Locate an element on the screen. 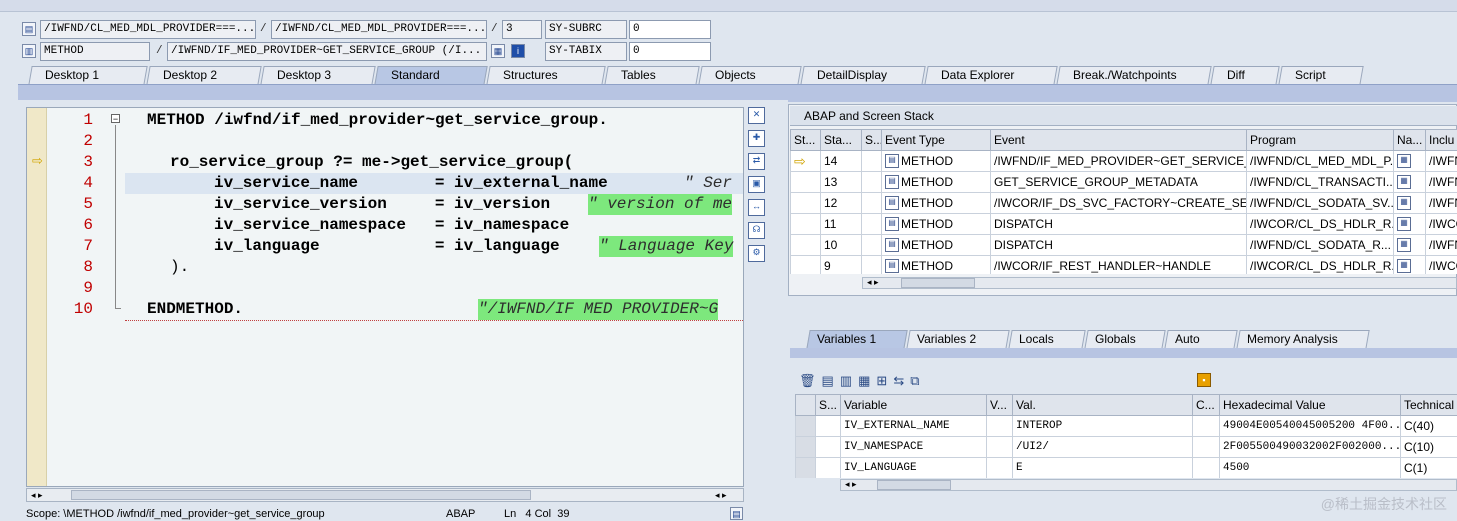 This screenshot has height=521, width=1457. copy-icon: ⧉ is located at coordinates (914, 381).